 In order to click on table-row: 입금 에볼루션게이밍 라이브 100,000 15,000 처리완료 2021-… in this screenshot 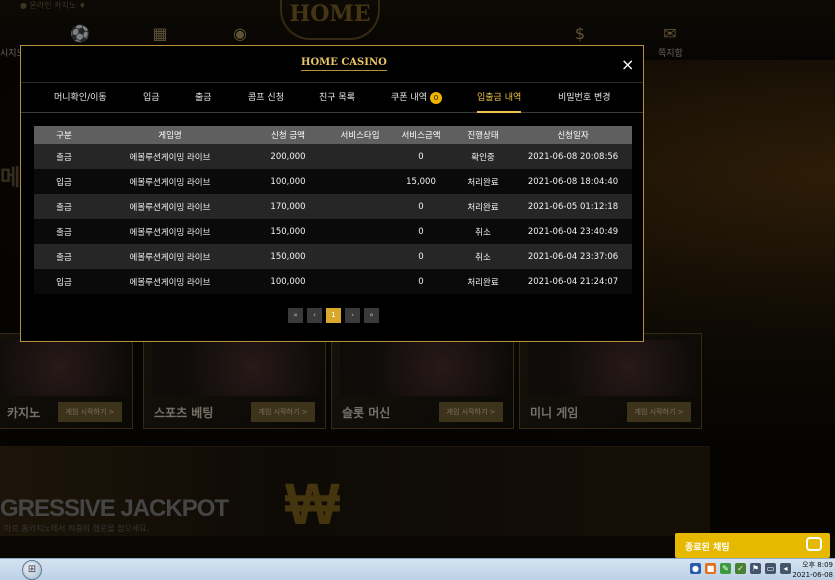, I will do `click(333, 181)`.